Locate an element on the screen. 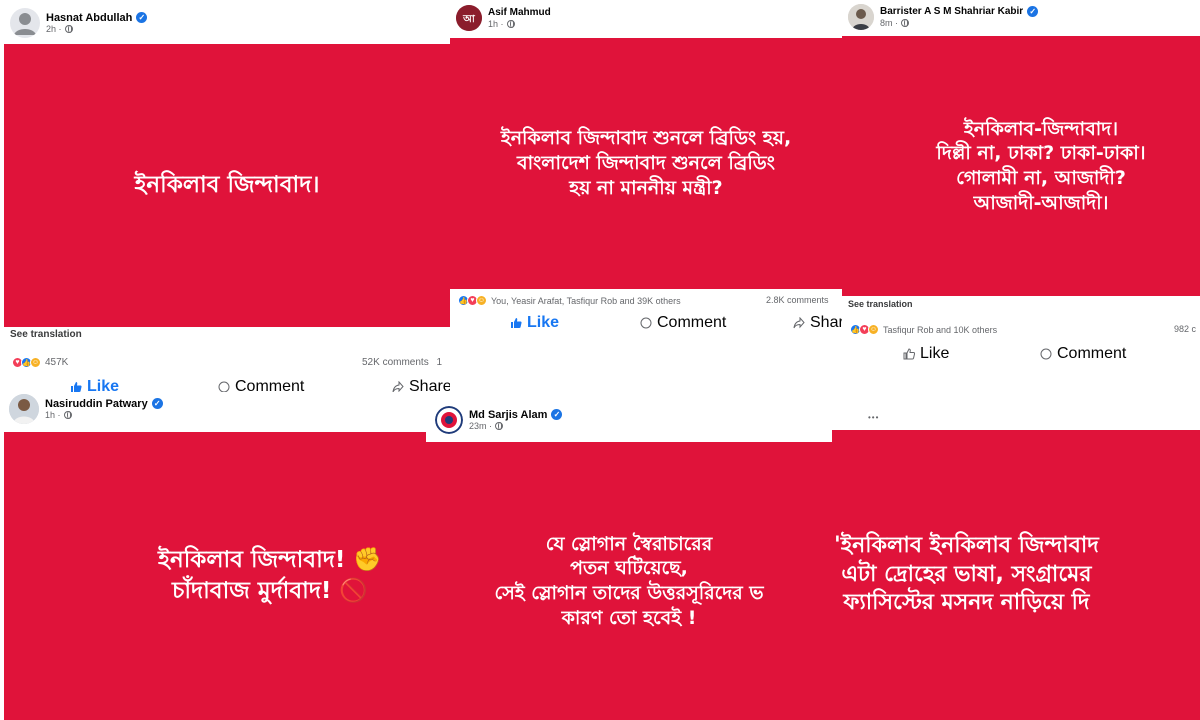  post-time: 8m · is located at coordinates (889, 23).